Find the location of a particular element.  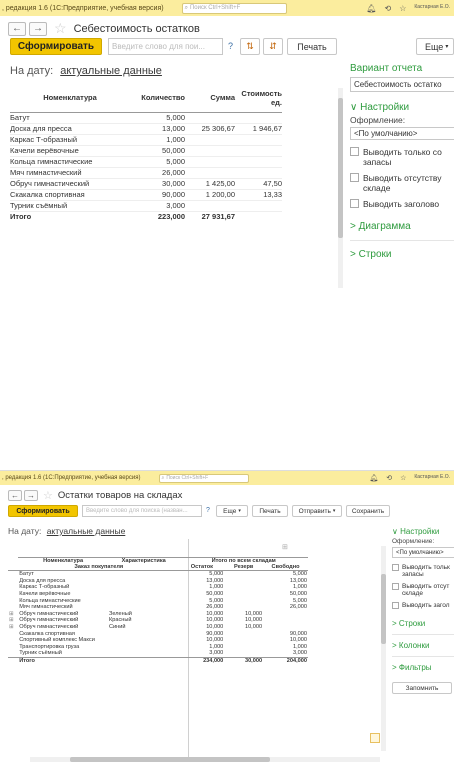

filters-section-toggle: > Фильтры is located at coordinates (423, 667).